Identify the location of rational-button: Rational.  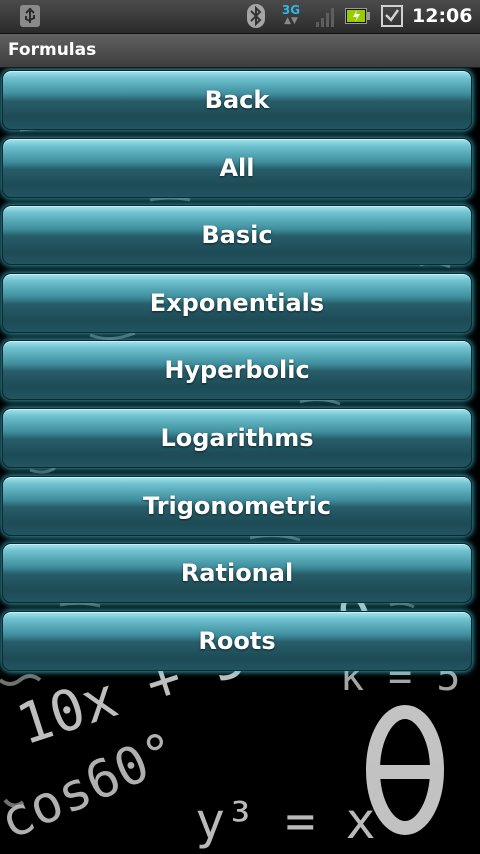
(237, 573).